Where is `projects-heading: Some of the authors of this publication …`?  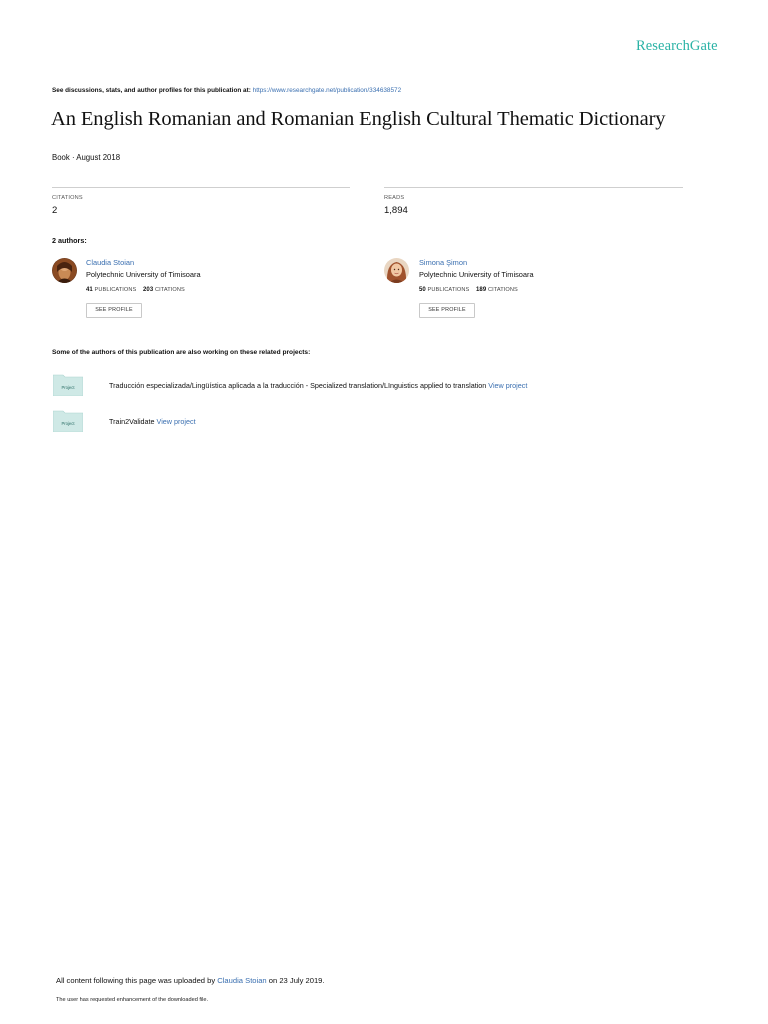 projects-heading: Some of the authors of this publication … is located at coordinates (181, 352).